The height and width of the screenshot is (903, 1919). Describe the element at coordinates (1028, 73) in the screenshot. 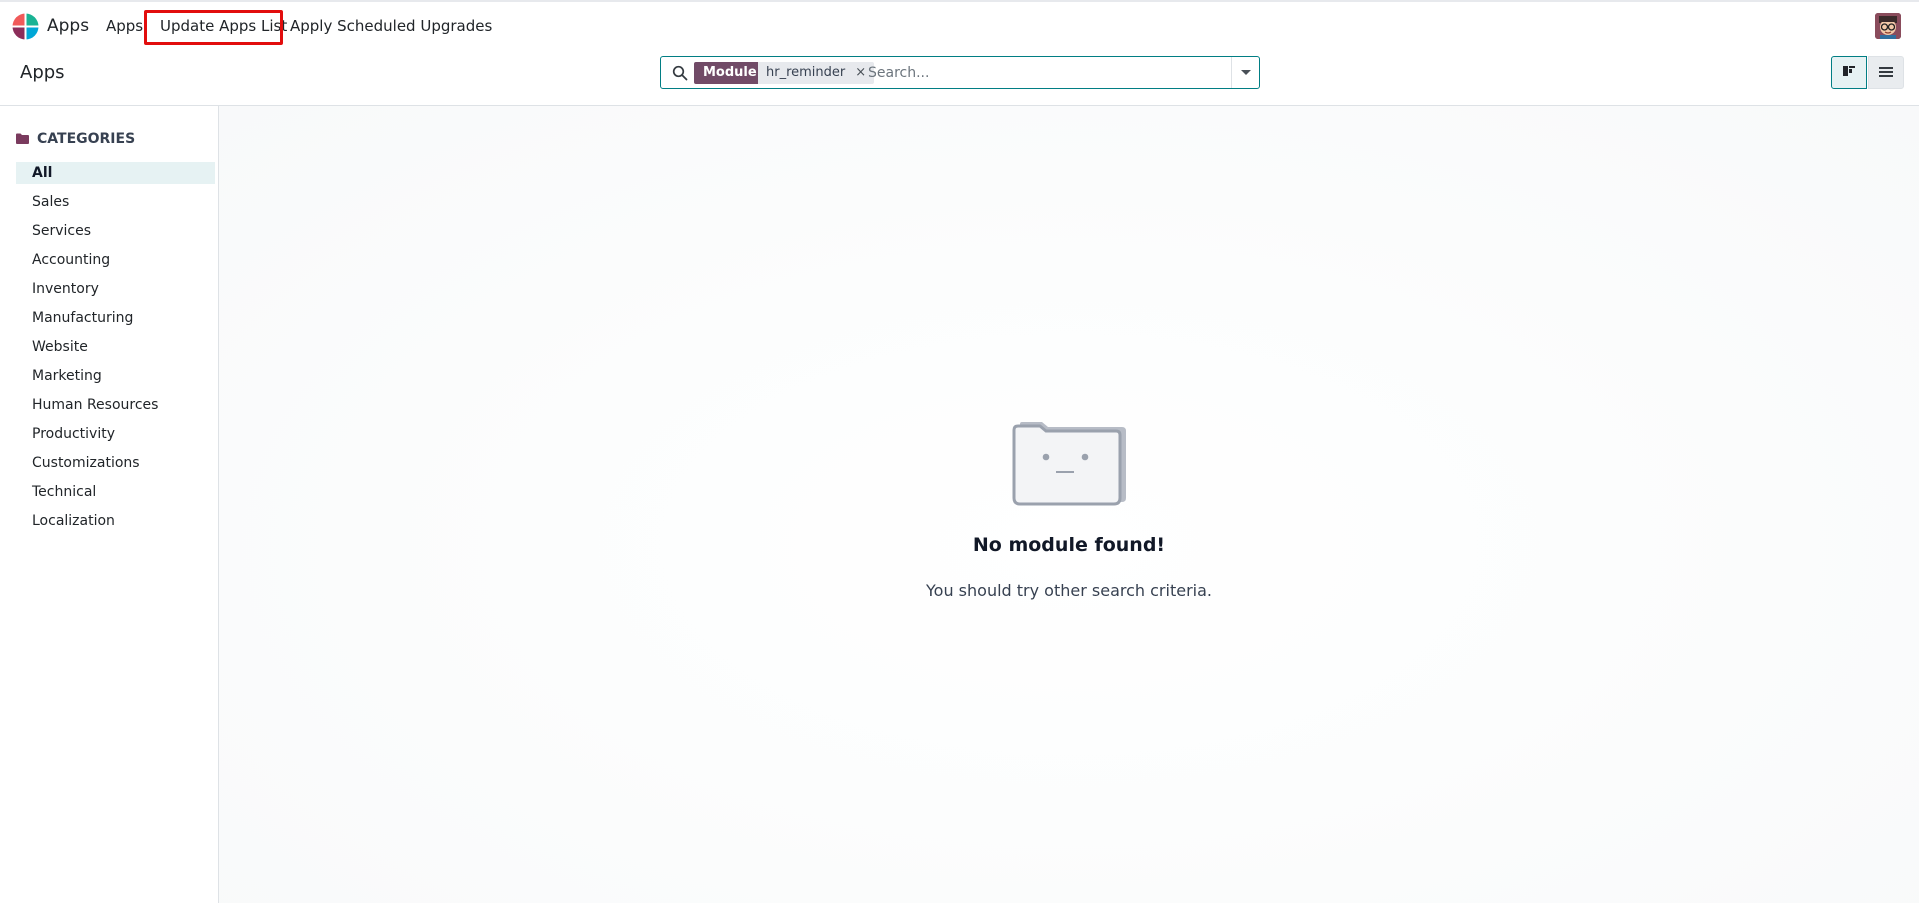

I see `search-input` at that location.